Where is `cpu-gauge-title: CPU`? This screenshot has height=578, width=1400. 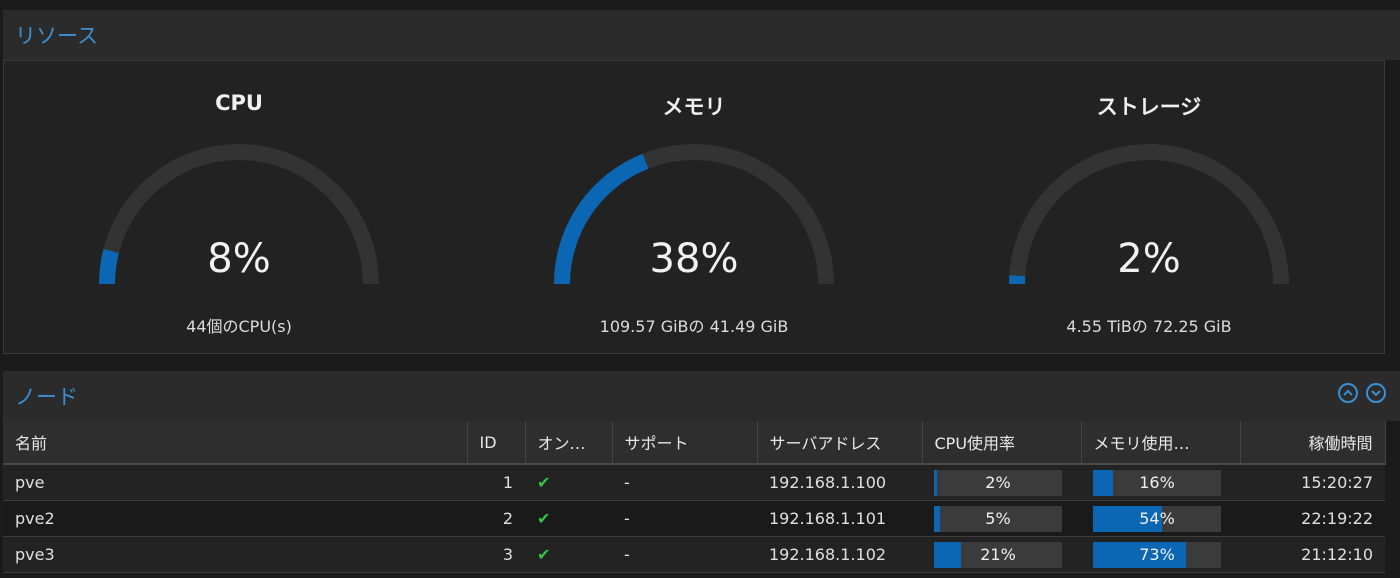
cpu-gauge-title: CPU is located at coordinates (239, 103).